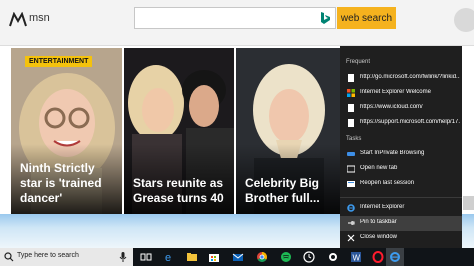 The image size is (474, 266). I want to click on search-input, so click(235, 18).